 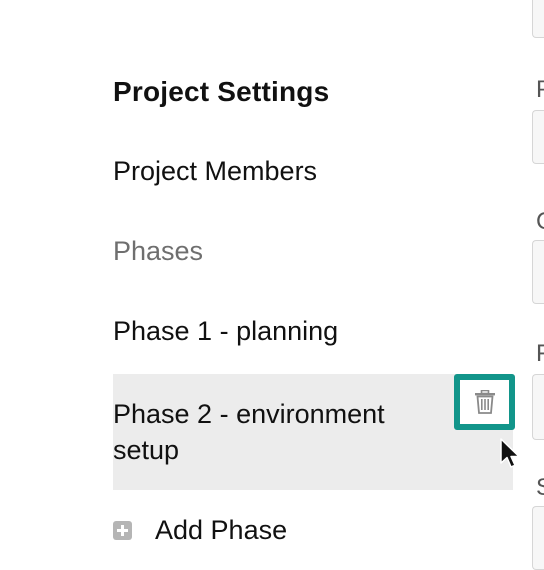 What do you see at coordinates (540, 222) in the screenshot?
I see `field-label-c: C` at bounding box center [540, 222].